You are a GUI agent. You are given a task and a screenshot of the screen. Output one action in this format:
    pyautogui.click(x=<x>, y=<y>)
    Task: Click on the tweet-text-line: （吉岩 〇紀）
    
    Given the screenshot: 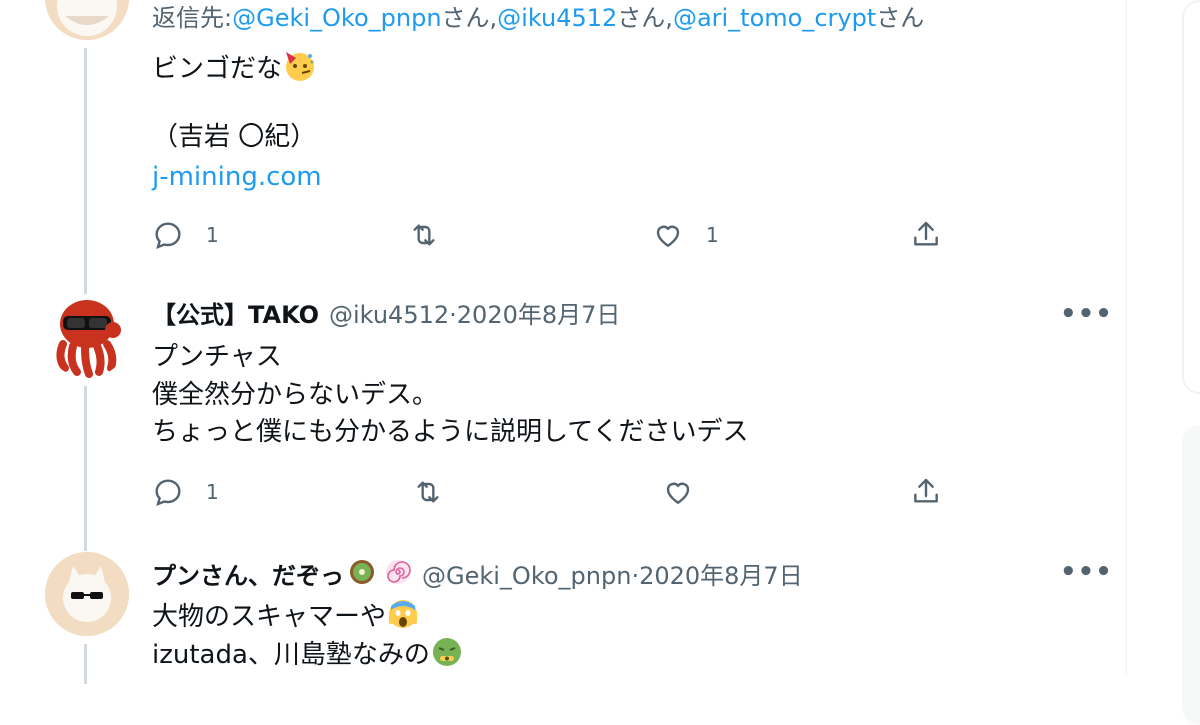 What is the action you would take?
    pyautogui.click(x=234, y=137)
    